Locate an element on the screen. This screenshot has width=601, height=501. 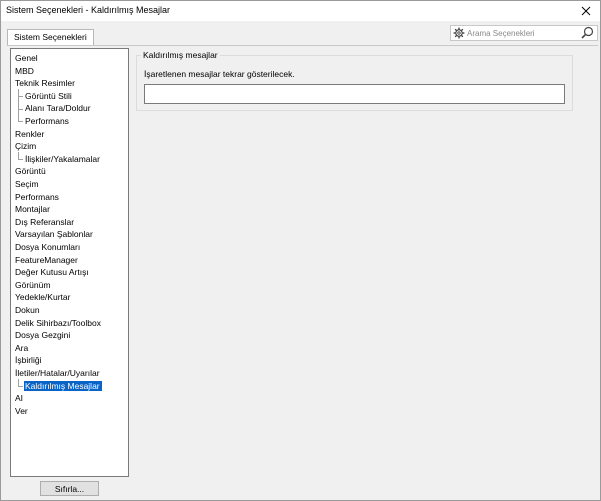
tab-system-options: Sistem Seçenekleri is located at coordinates (50, 37).